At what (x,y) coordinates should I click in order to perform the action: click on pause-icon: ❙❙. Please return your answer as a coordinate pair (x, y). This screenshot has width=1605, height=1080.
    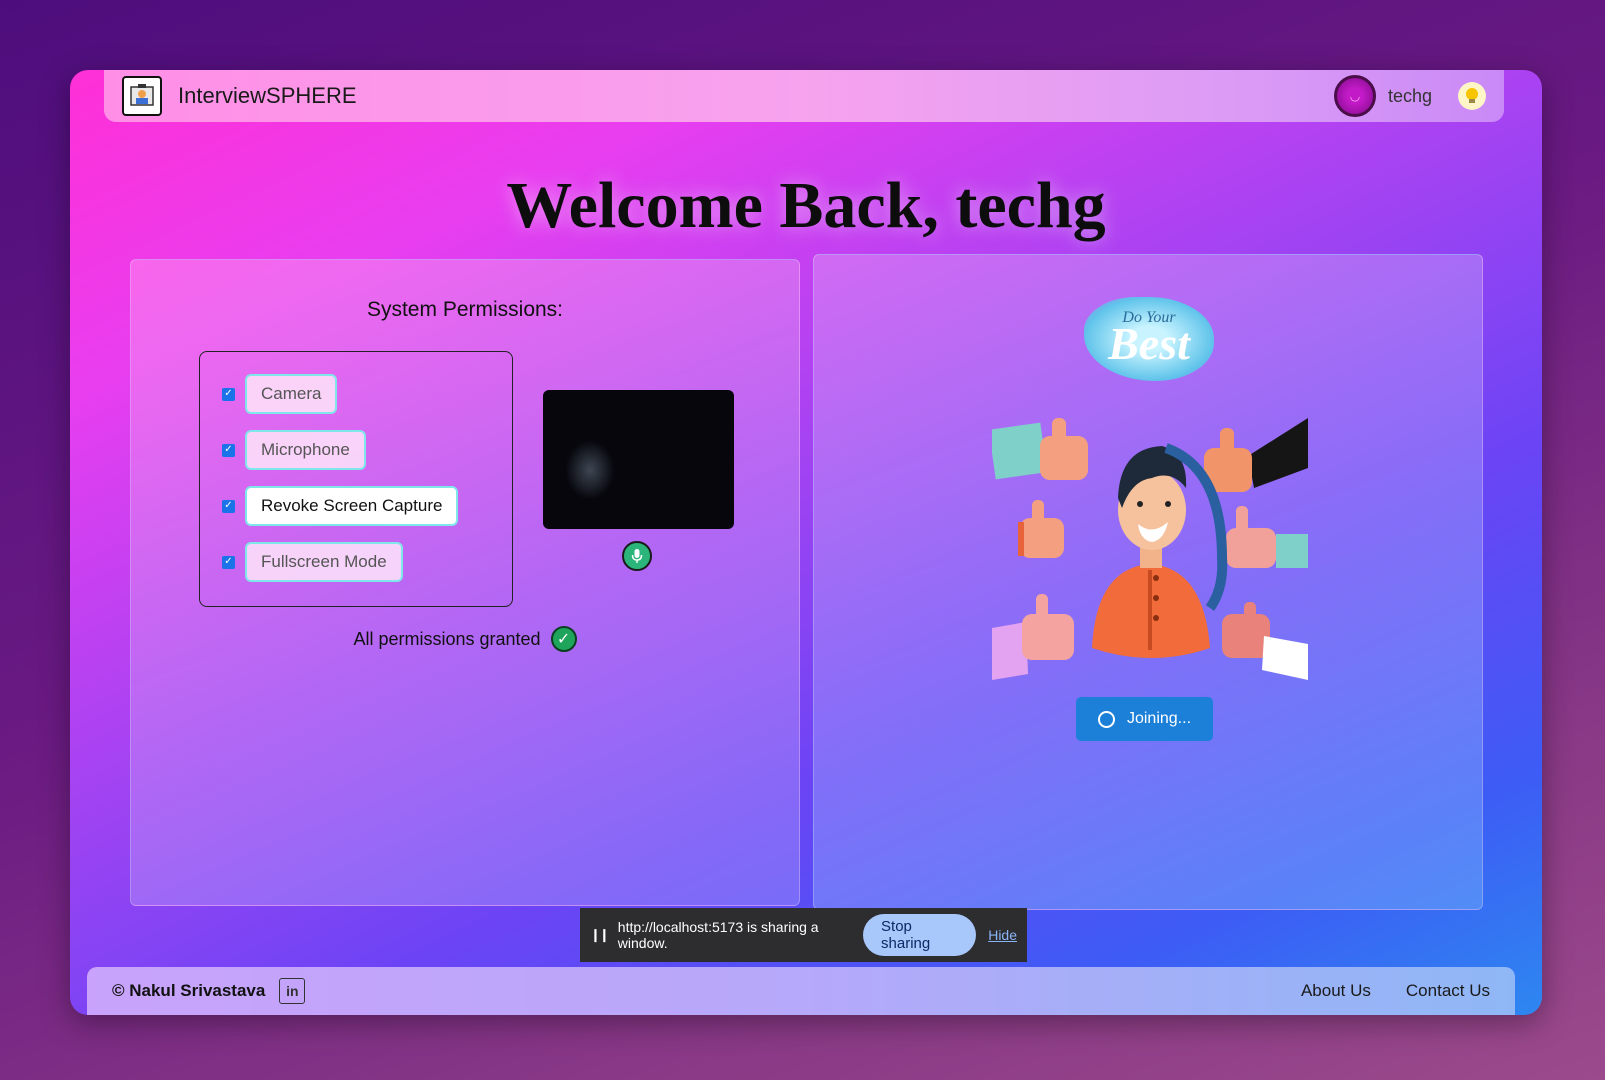
    Looking at the image, I should click on (600, 934).